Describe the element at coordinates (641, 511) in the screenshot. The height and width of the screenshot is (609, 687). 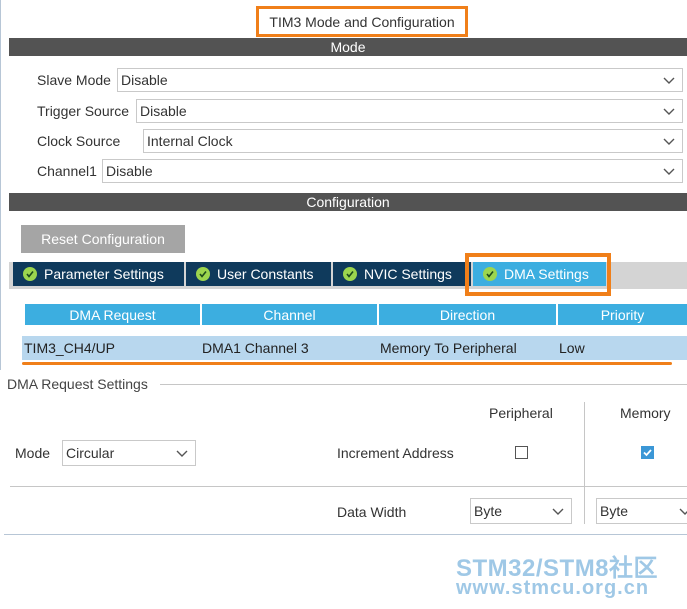
I see `memory-data-width-select: Byte` at that location.